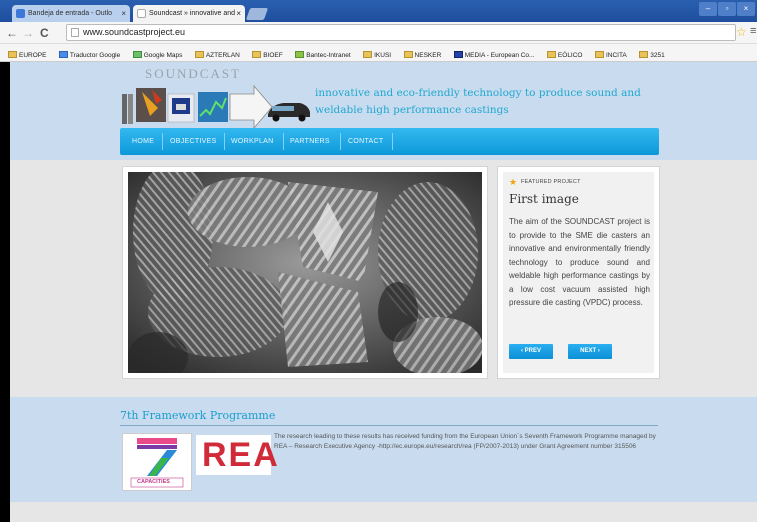  Describe the element at coordinates (513, 182) in the screenshot. I see `star-icon: ★` at that location.